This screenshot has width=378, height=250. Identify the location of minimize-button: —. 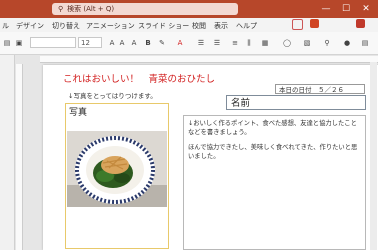
(326, 9).